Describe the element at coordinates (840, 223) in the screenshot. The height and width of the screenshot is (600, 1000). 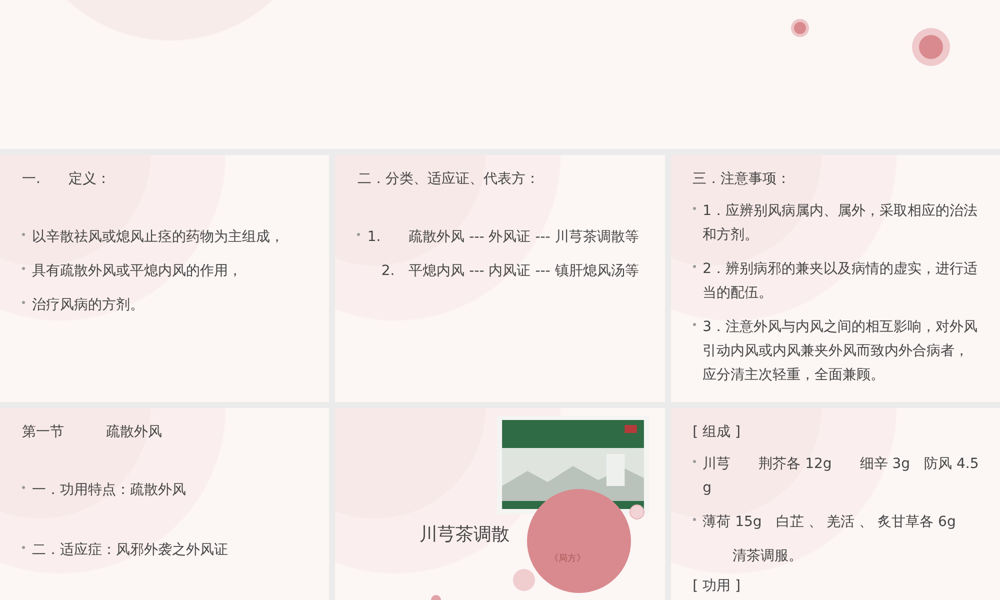
I see `bullet-text: 1．应辨别风病属内、属外，采取相应的治法和方剂。` at that location.